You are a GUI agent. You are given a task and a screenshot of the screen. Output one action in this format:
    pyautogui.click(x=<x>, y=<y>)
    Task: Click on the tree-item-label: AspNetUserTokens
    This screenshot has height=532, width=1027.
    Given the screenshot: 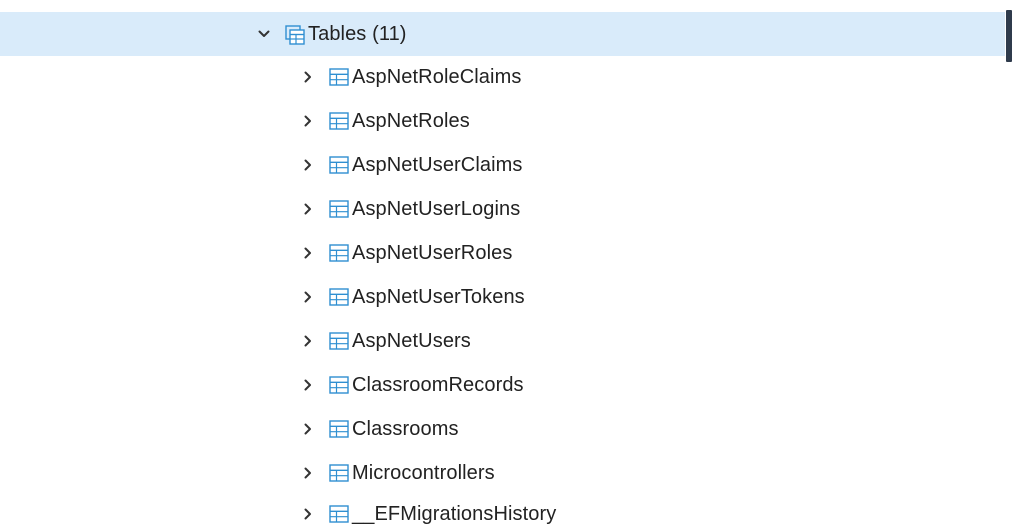 What is the action you would take?
    pyautogui.click(x=438, y=297)
    